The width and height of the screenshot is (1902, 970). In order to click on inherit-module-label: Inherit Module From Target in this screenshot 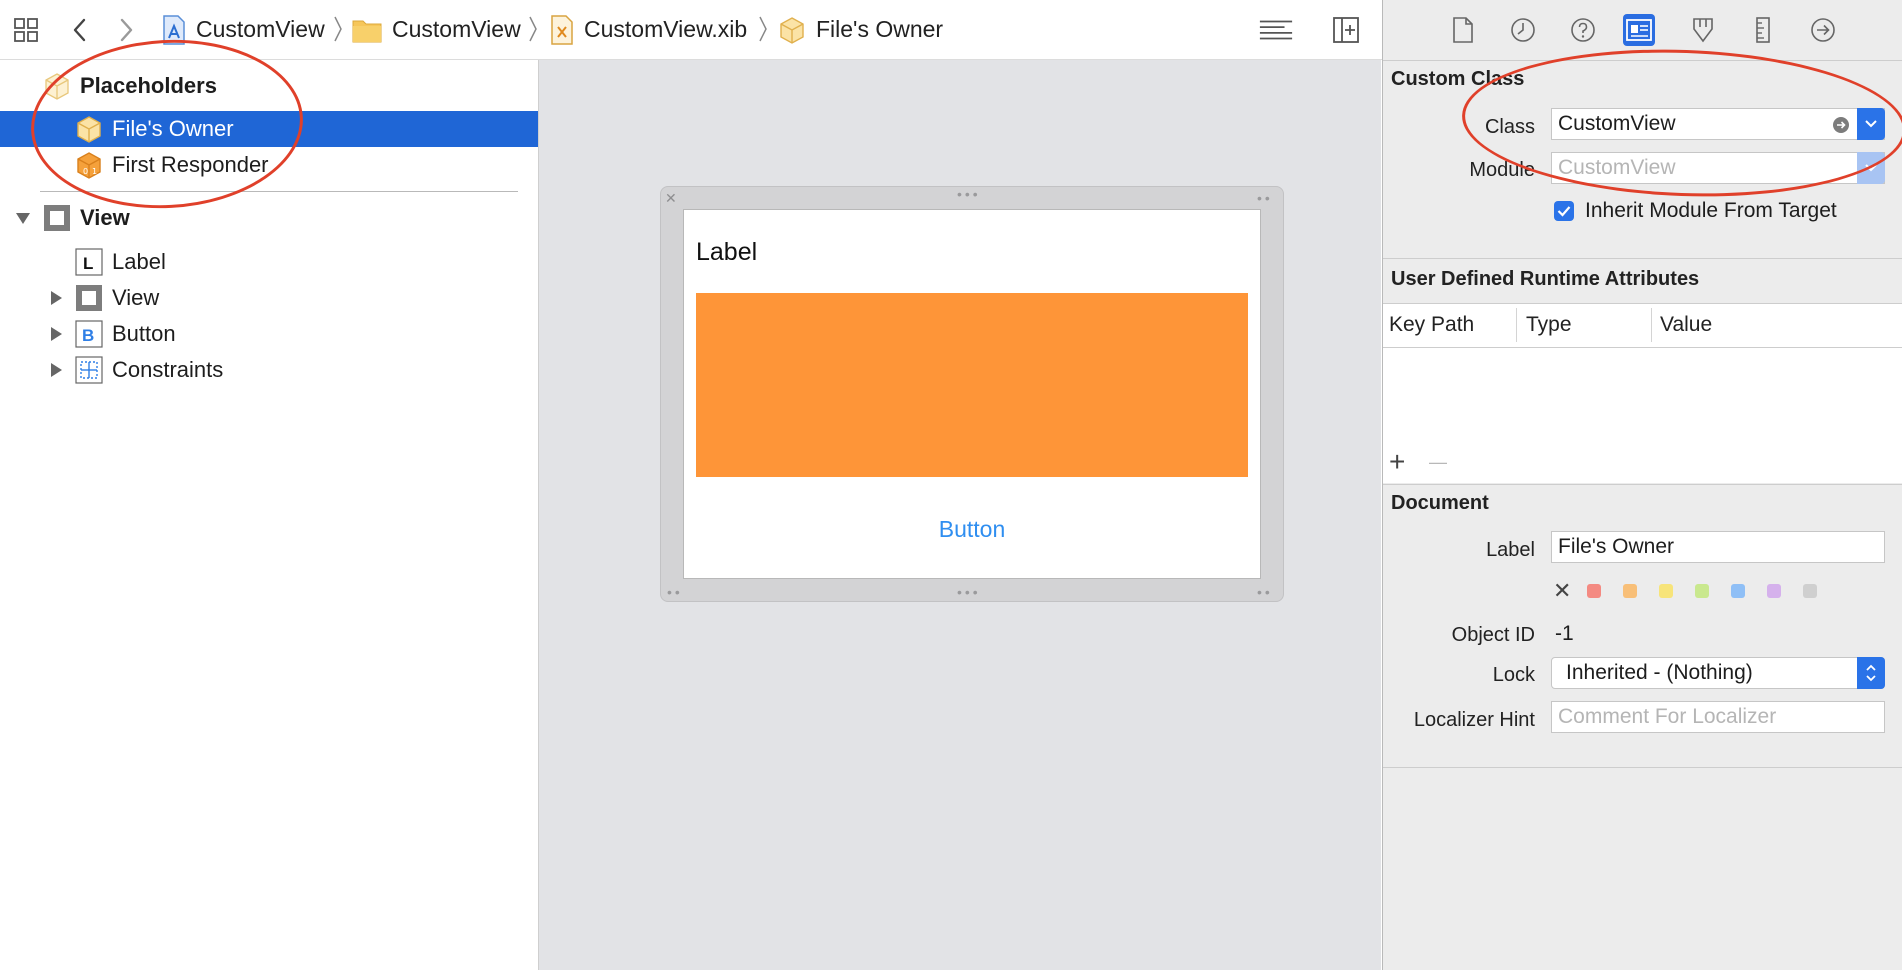, I will do `click(1711, 210)`.